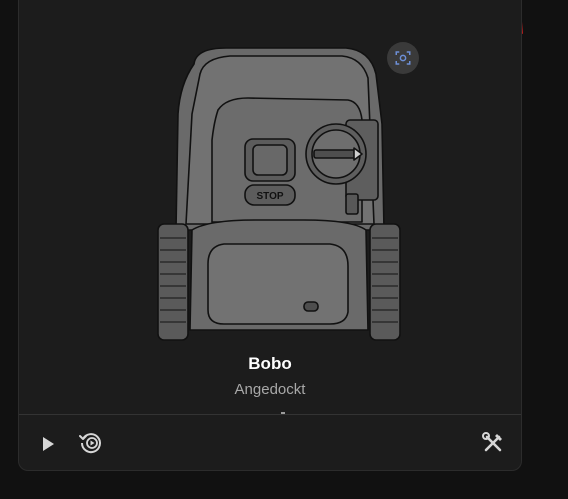 This screenshot has height=499, width=568. I want to click on mower-stop-label: STOP, so click(269, 196).